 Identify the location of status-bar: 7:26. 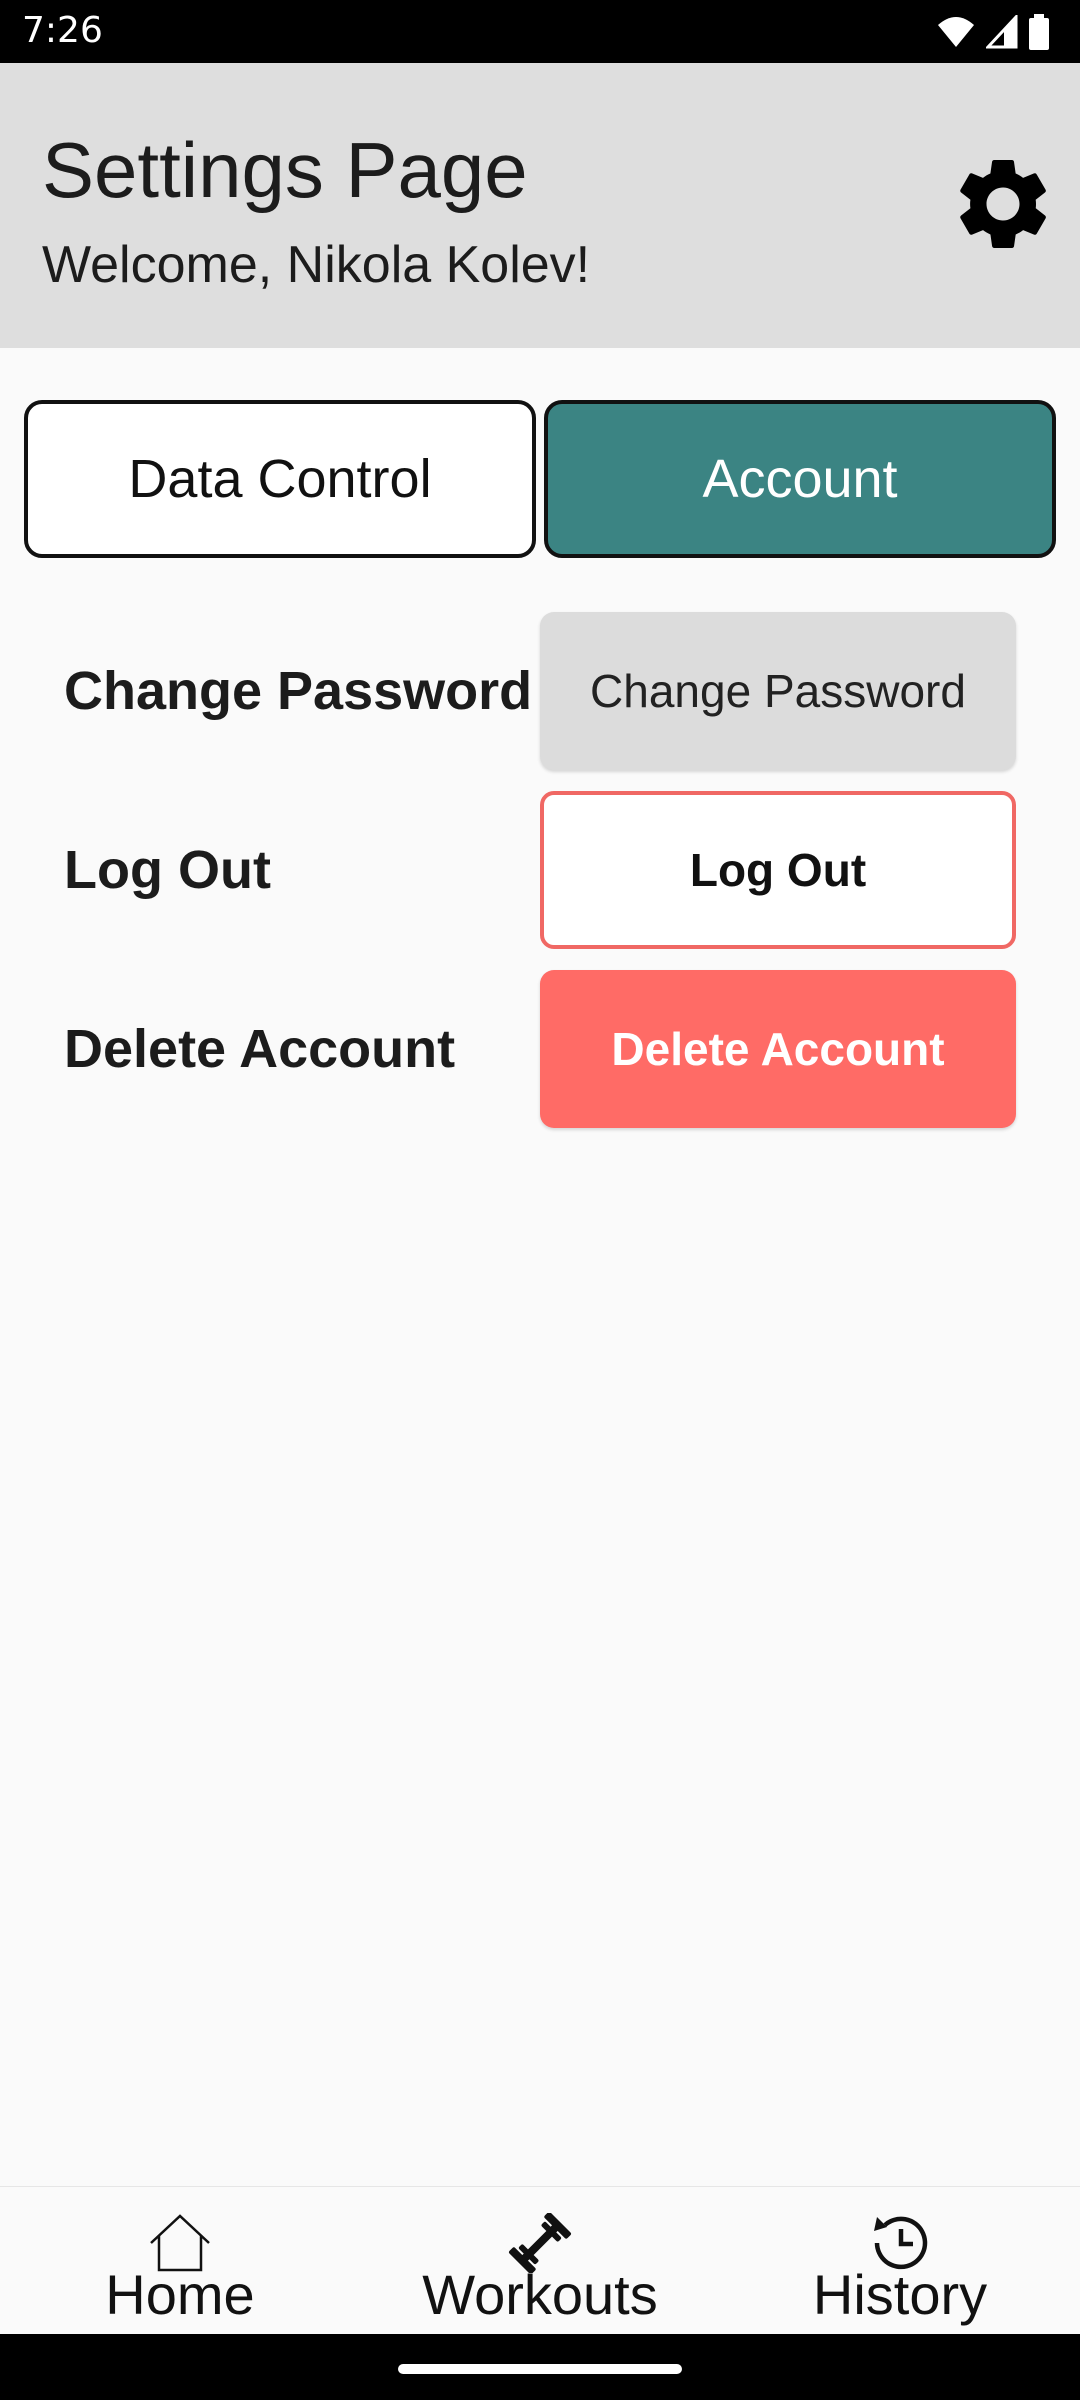
(540, 31).